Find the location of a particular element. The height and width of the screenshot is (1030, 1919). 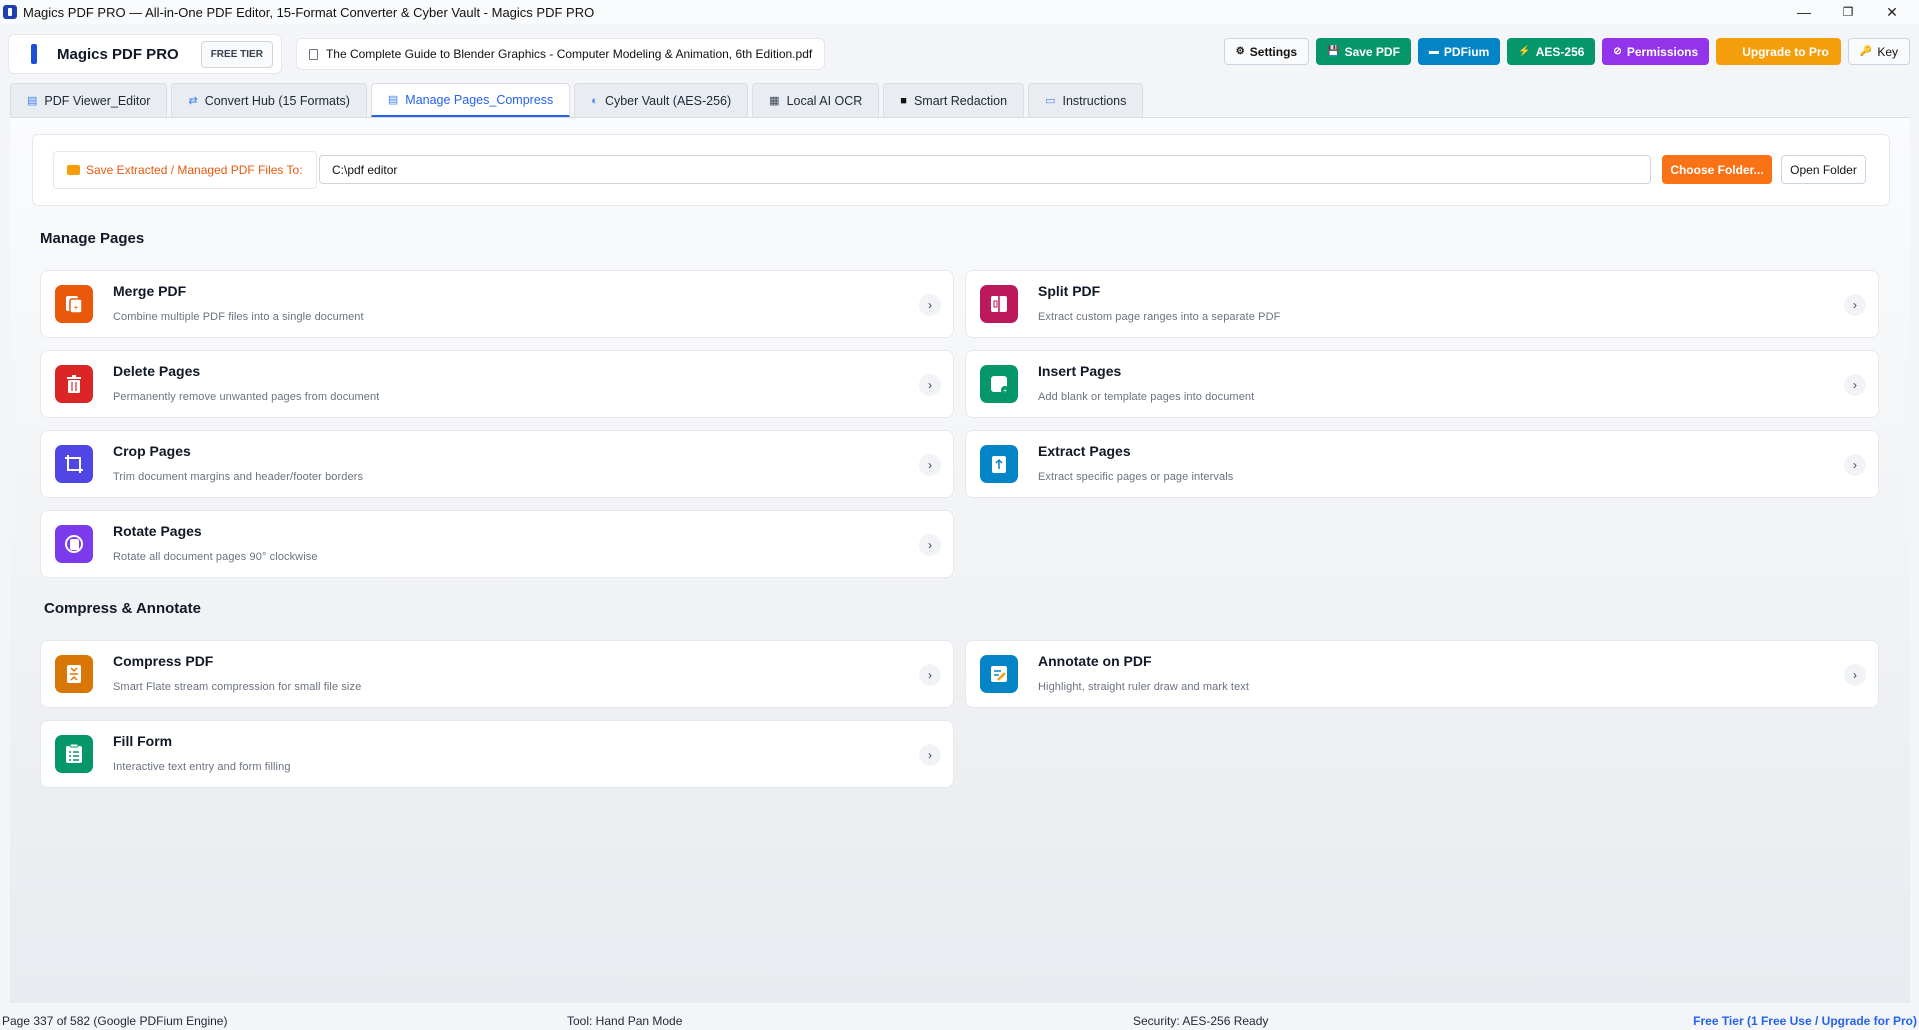

trash-icon is located at coordinates (74, 384).